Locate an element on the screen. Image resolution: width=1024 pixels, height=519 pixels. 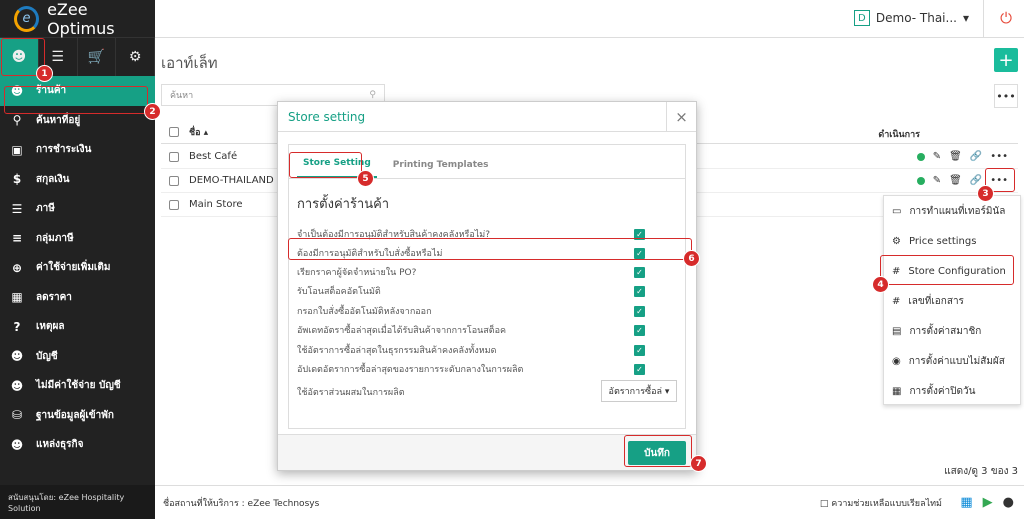
sidebar-item-label: การชำระเงิน is located at coordinates (64, 150).